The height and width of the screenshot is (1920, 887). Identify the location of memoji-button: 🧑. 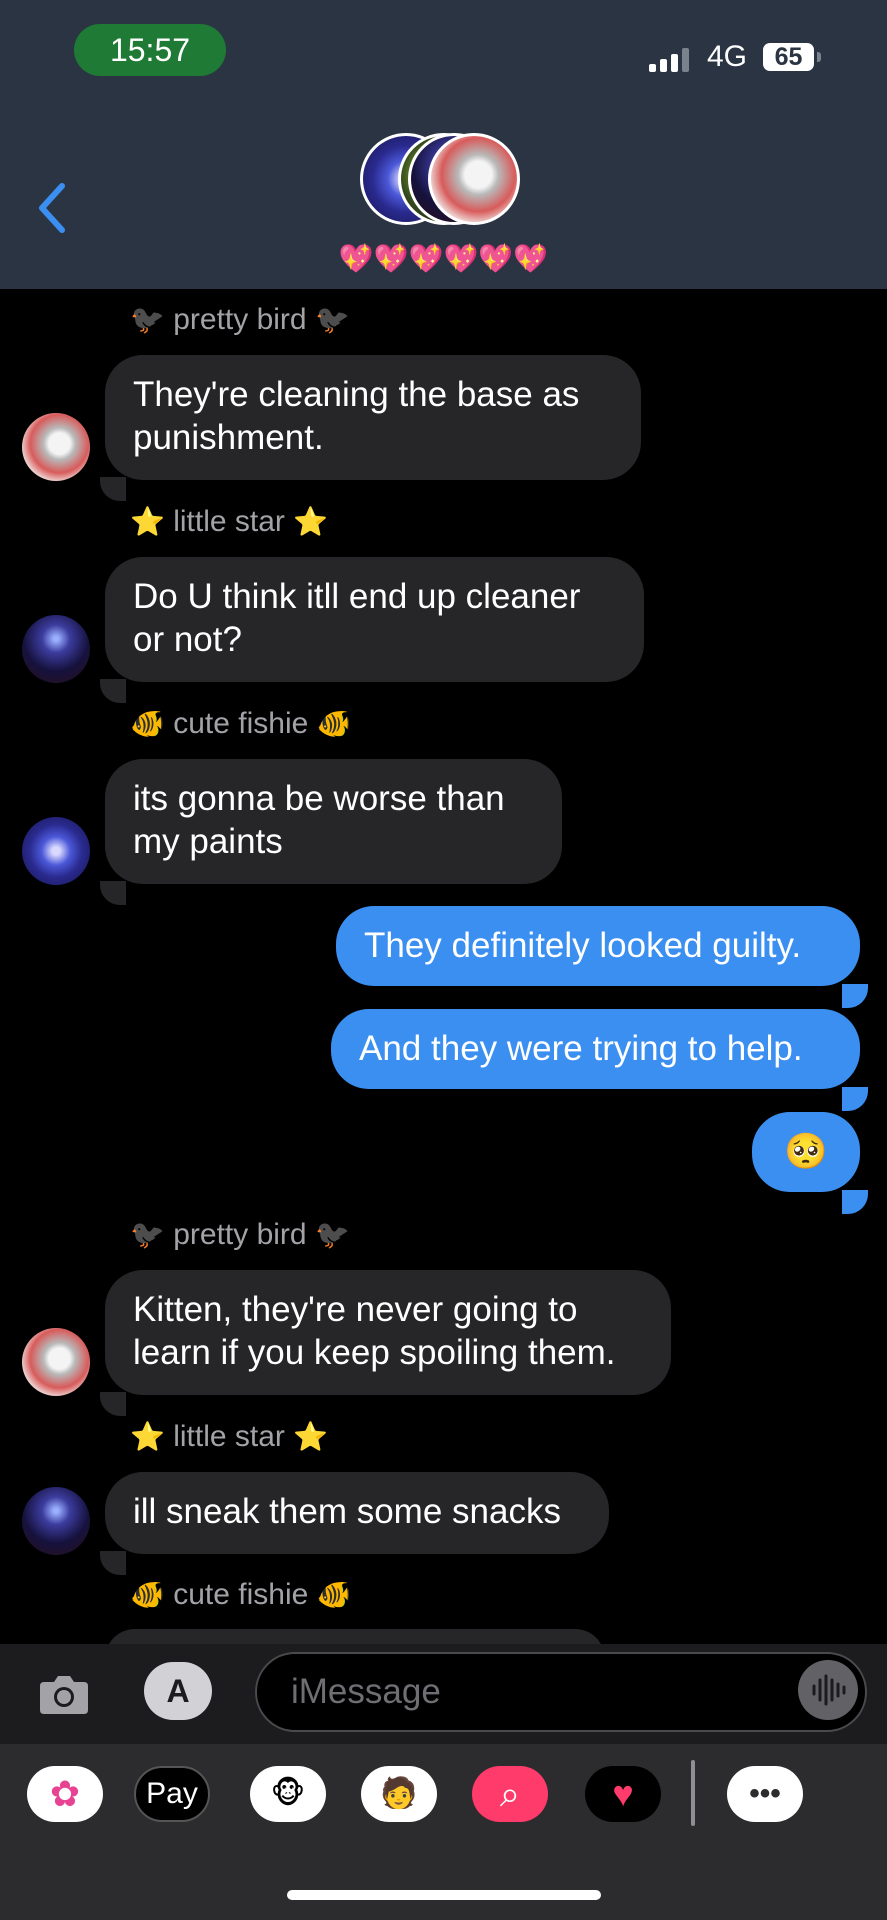
(399, 1794).